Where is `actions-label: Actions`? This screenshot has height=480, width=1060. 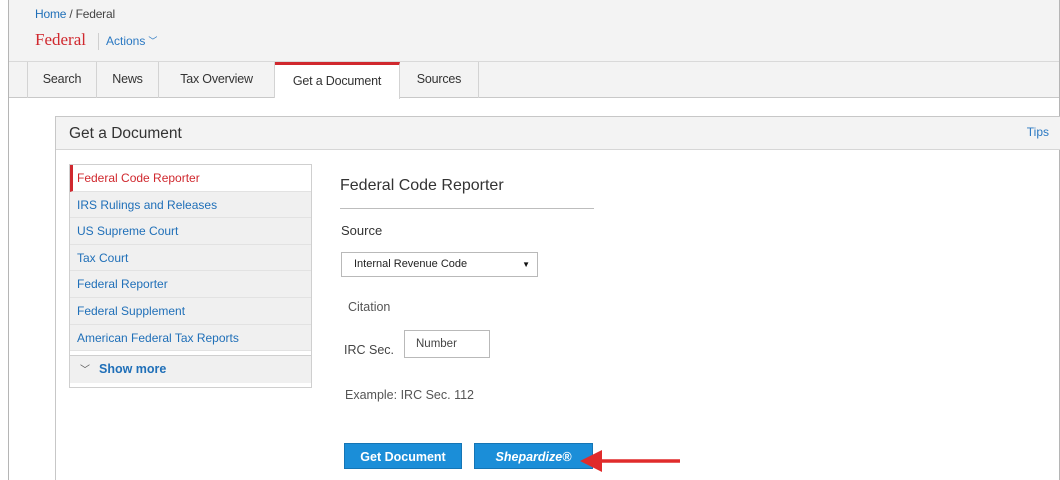 actions-label: Actions is located at coordinates (126, 41).